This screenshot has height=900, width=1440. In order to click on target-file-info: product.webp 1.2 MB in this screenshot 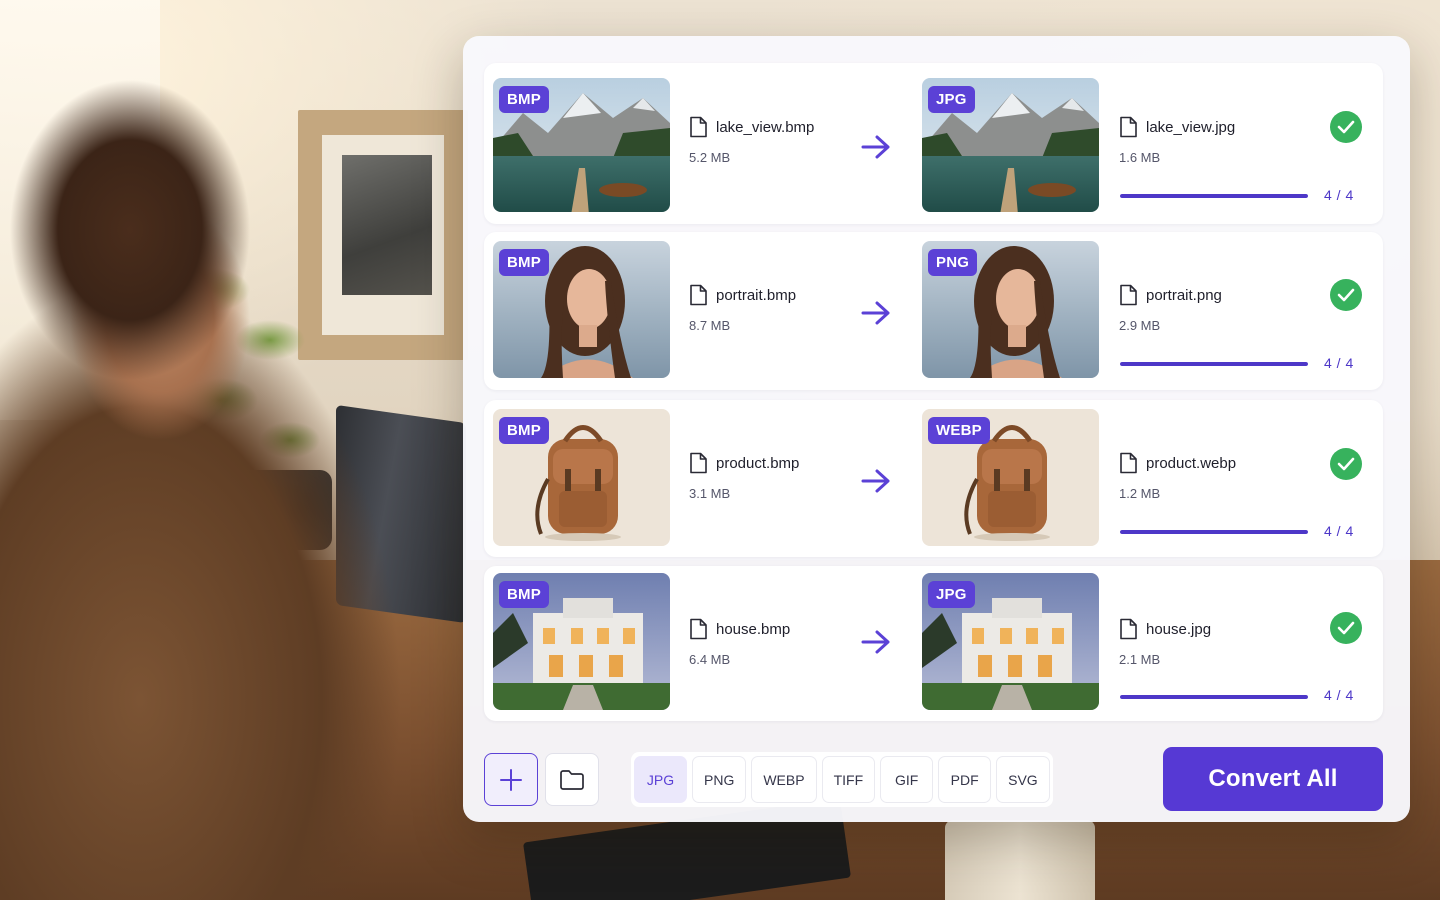, I will do `click(1177, 476)`.